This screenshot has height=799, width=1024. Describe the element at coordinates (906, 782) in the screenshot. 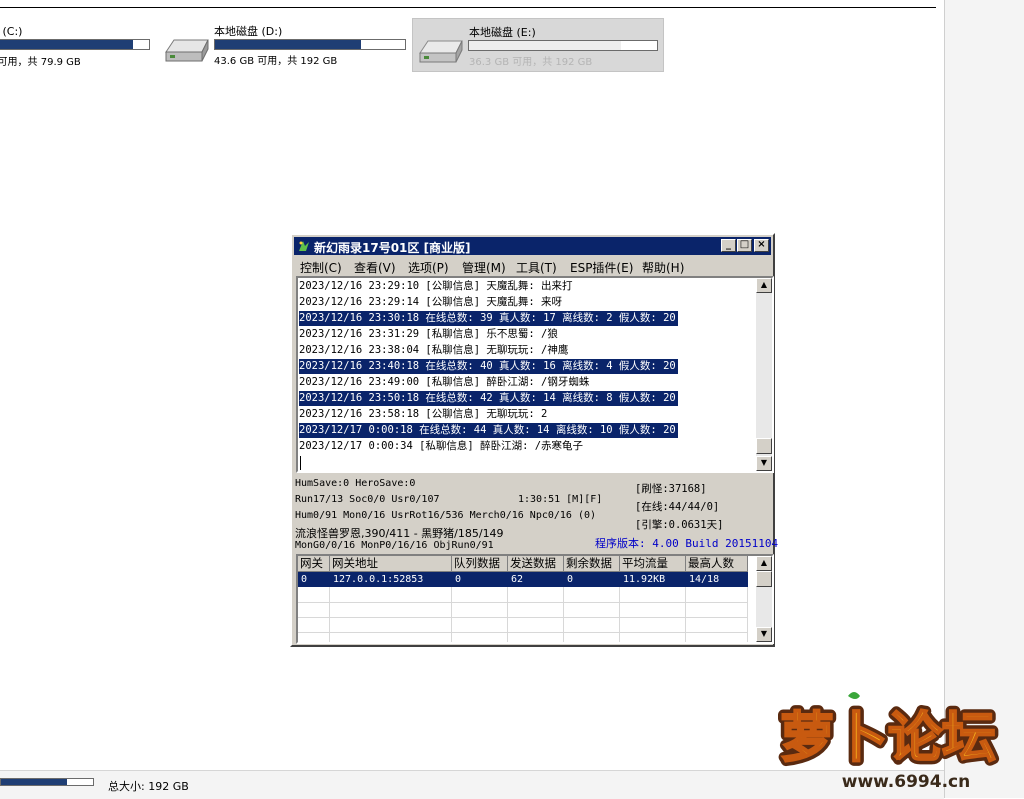

I see `svg-text: www.6994.cn` at that location.